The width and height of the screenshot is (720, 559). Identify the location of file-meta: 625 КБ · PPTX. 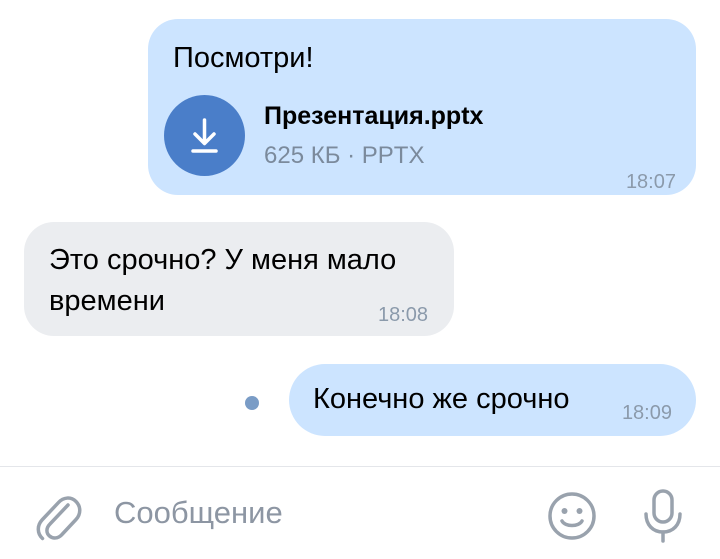
(344, 155).